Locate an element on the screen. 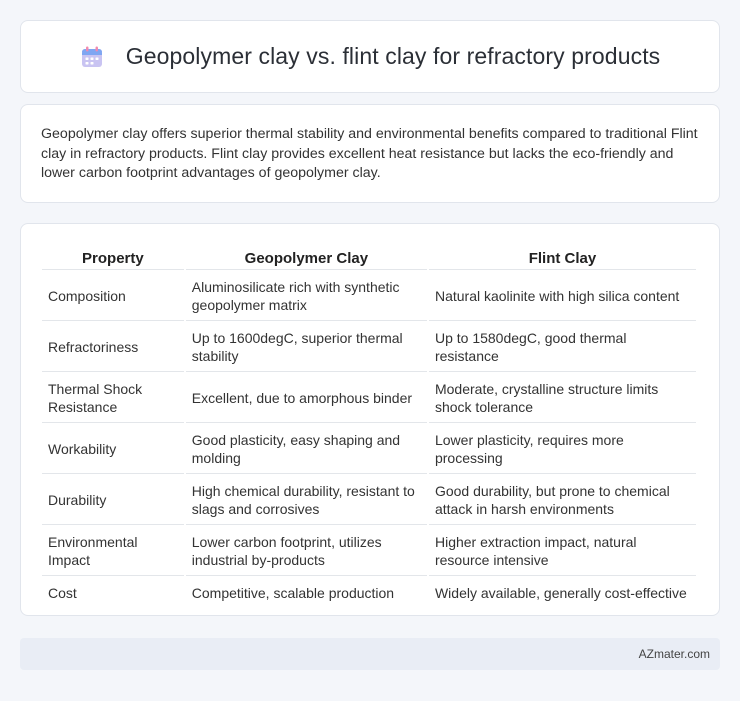 Image resolution: width=740 pixels, height=701 pixels. calendar-icon is located at coordinates (92, 57).